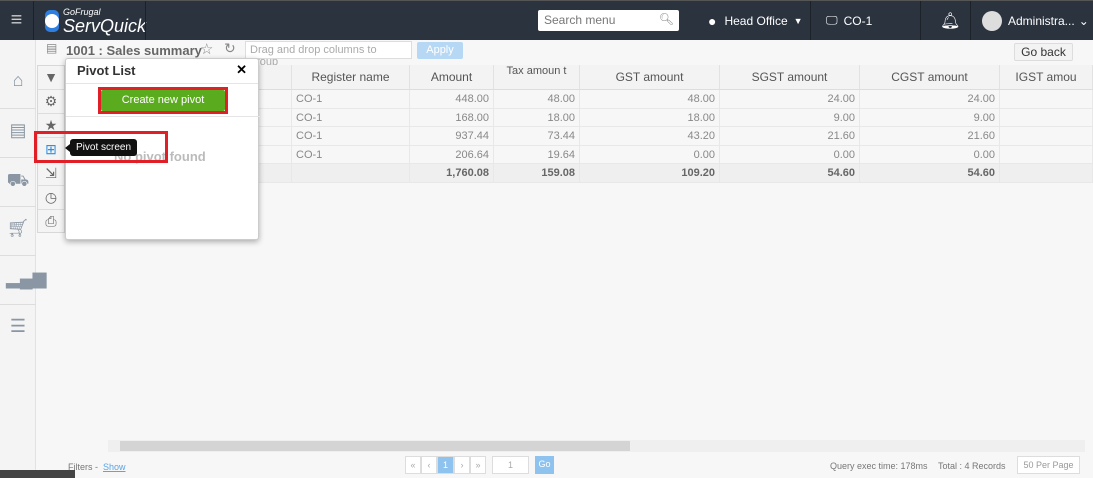 The image size is (1093, 478). I want to click on logo: GoFrugal ServQuick, so click(96, 21).